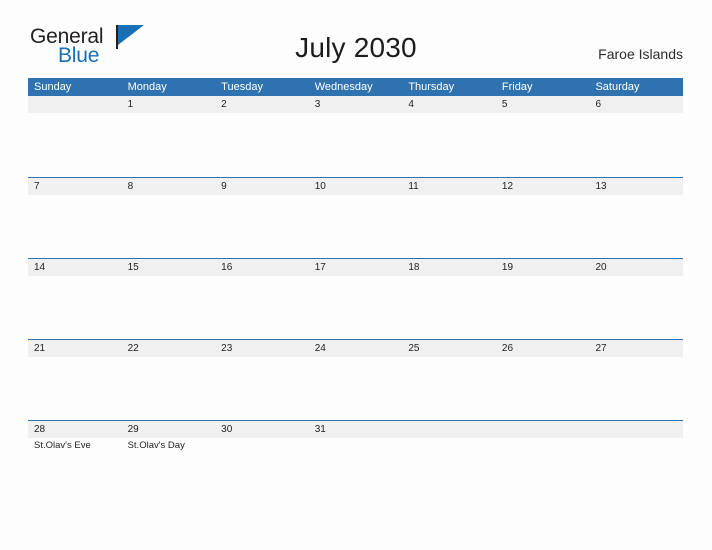  What do you see at coordinates (636, 380) in the screenshot?
I see `day-cell: 27` at bounding box center [636, 380].